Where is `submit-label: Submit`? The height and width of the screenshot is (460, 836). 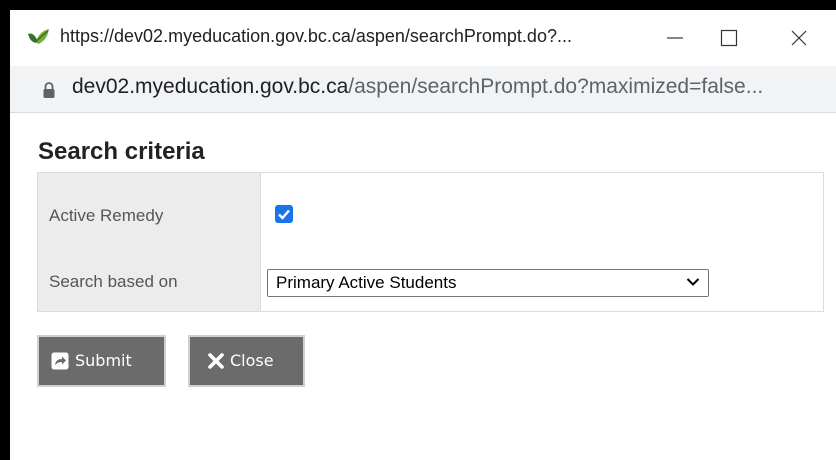 submit-label: Submit is located at coordinates (103, 360).